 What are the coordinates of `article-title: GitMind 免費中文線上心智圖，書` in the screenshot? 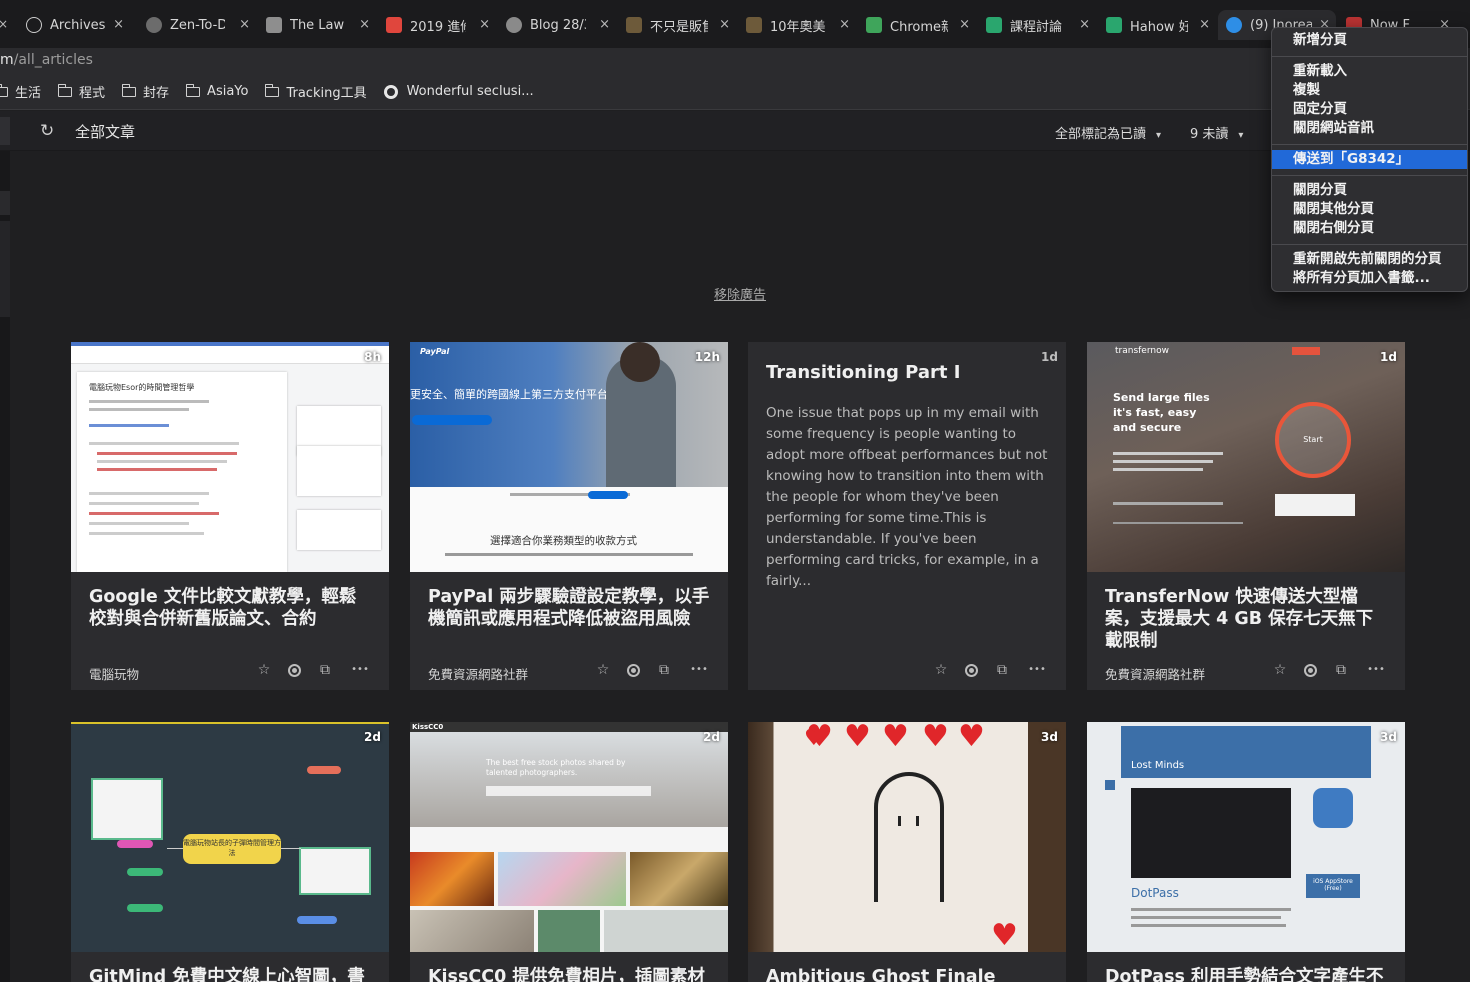 It's located at (230, 974).